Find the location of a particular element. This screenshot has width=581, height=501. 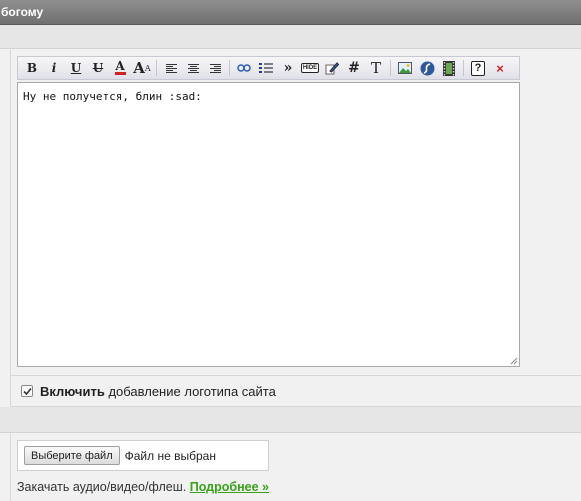

code-button: # is located at coordinates (354, 68).